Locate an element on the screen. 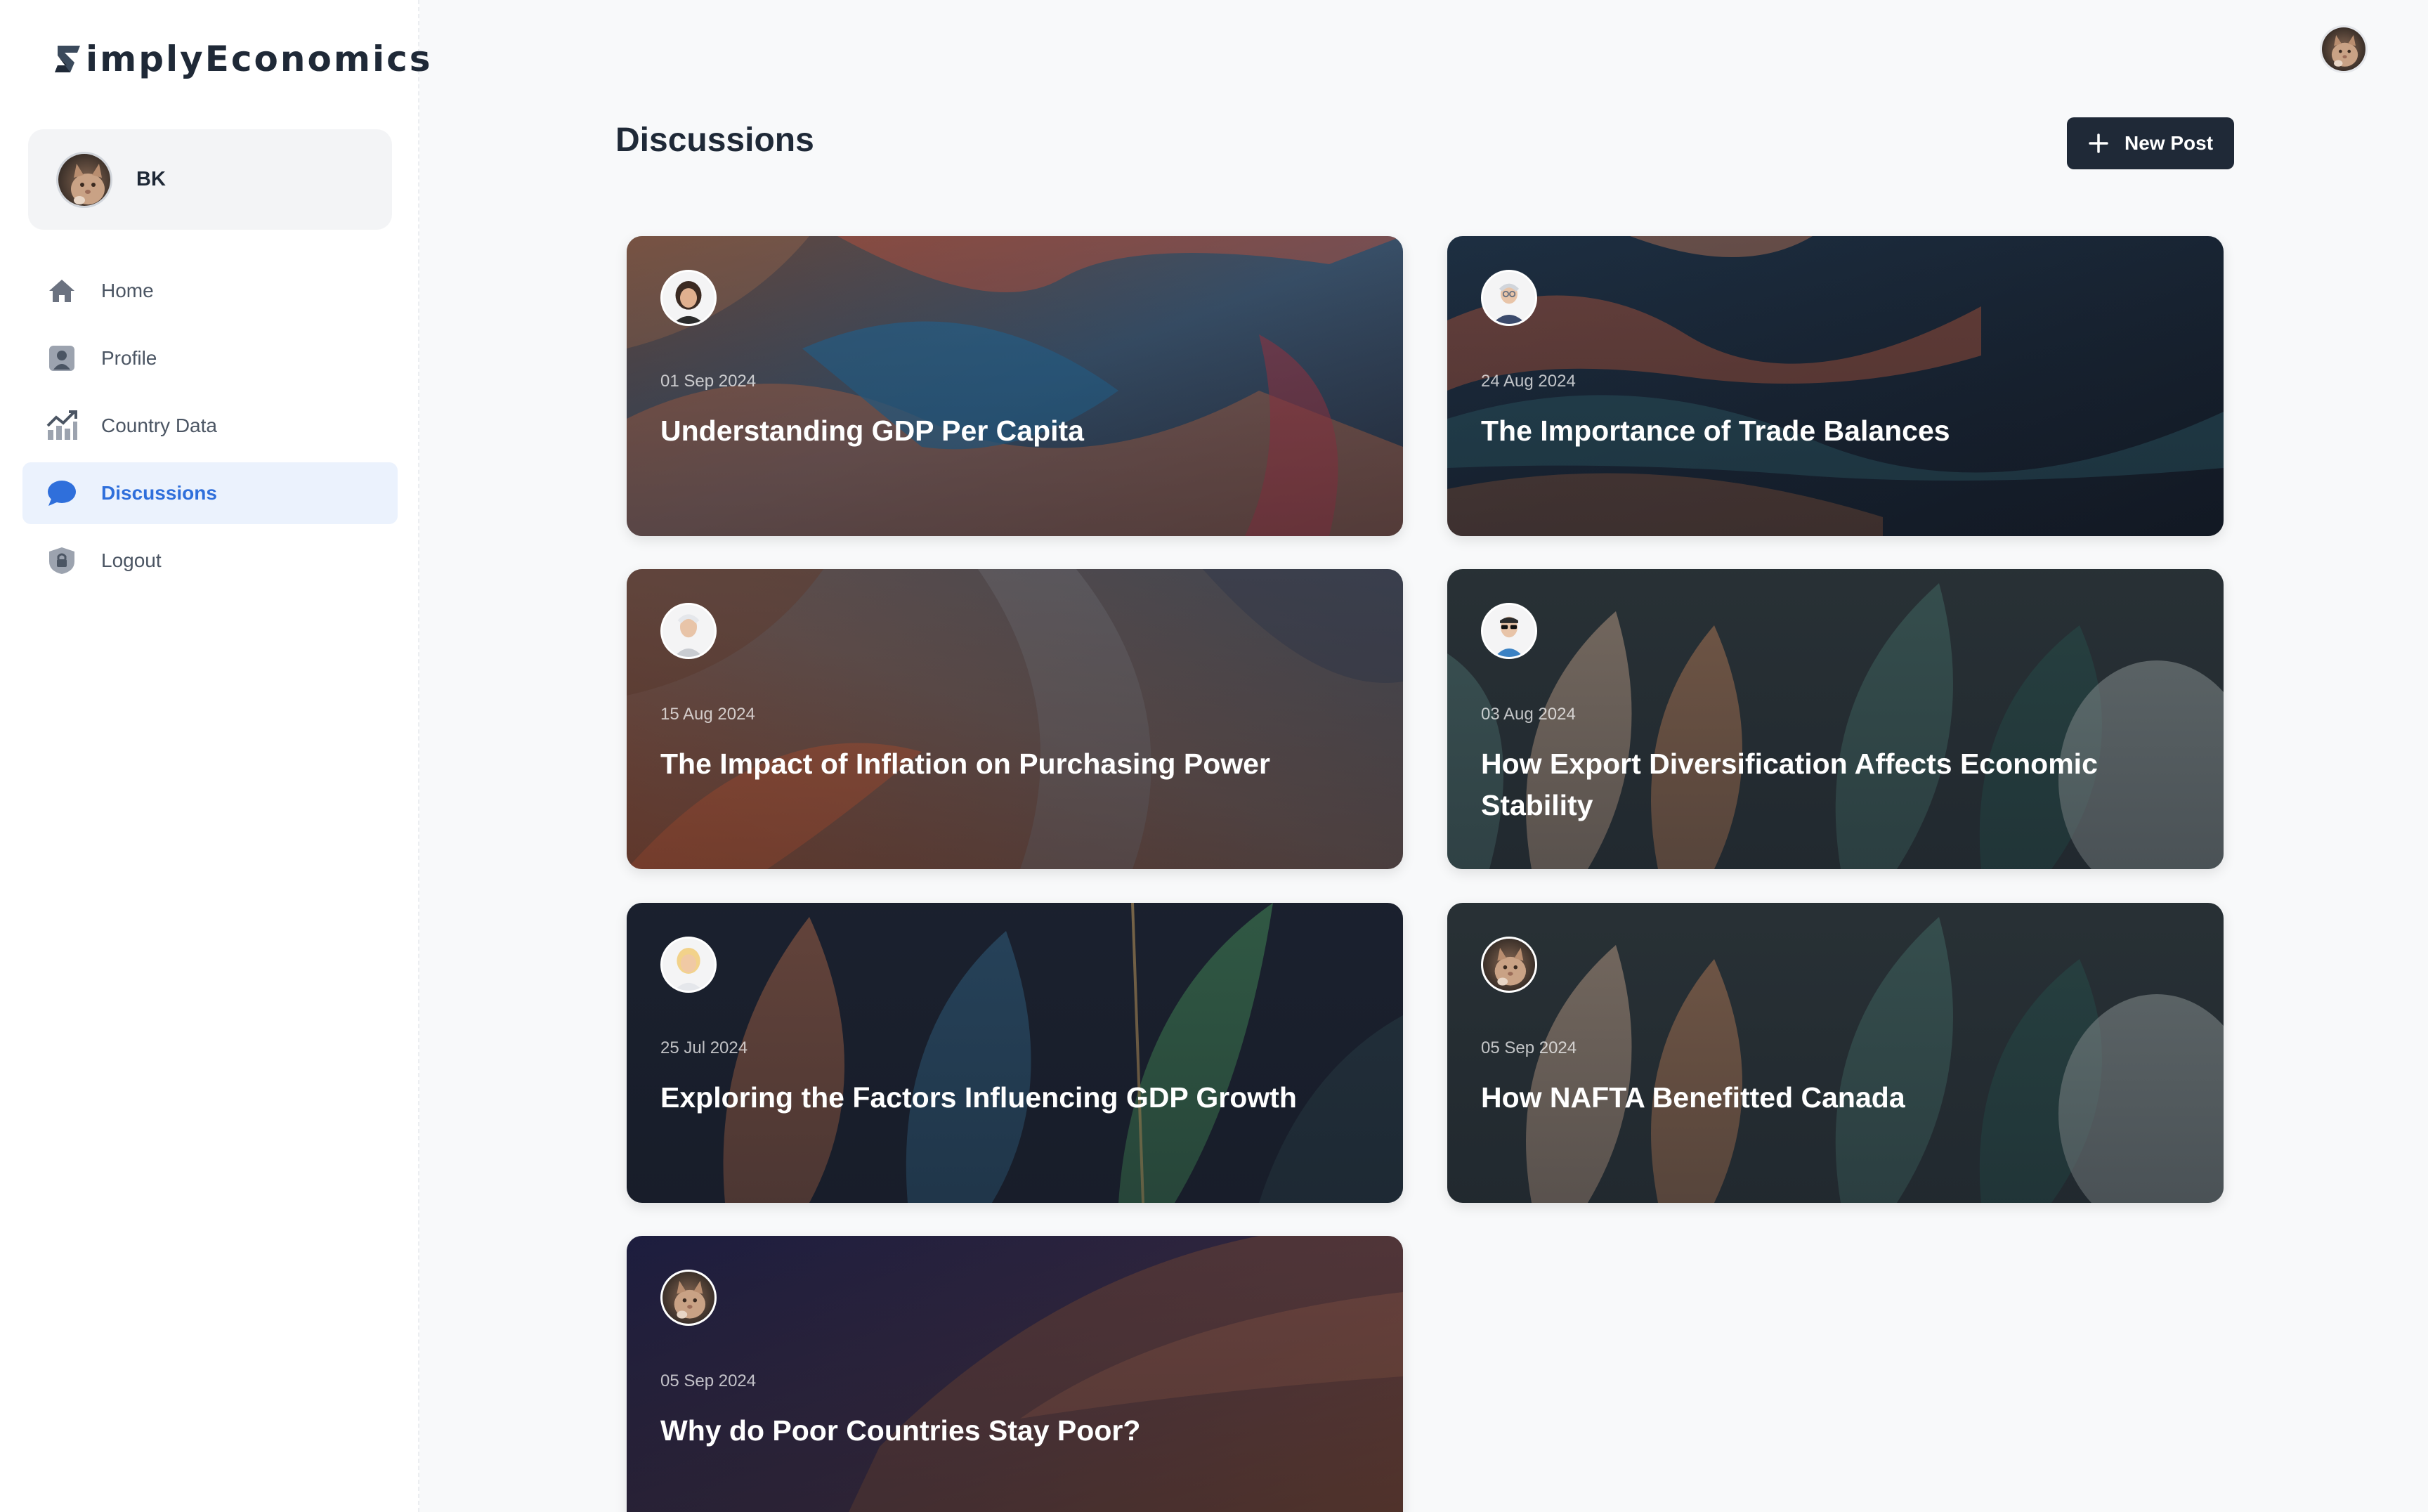  author-avatar-blonde-woman is located at coordinates (688, 965).